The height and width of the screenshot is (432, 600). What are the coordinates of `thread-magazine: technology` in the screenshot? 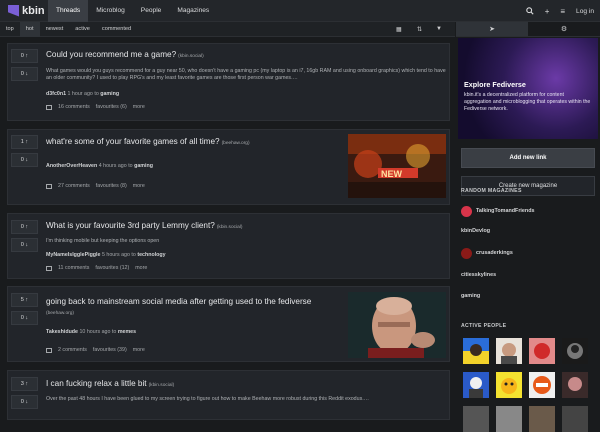 It's located at (151, 255).